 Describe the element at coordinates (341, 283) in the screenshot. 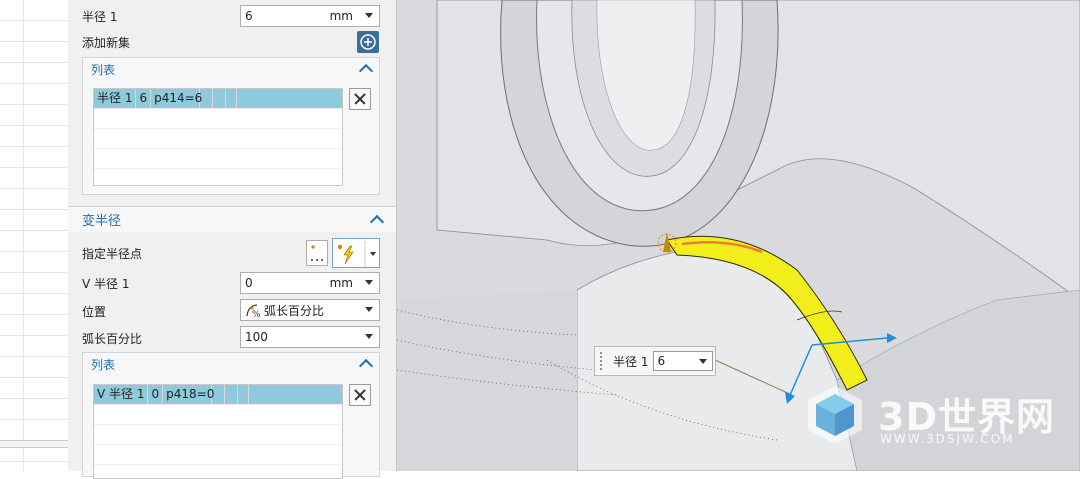

I see `v-radius-unit: mm` at that location.